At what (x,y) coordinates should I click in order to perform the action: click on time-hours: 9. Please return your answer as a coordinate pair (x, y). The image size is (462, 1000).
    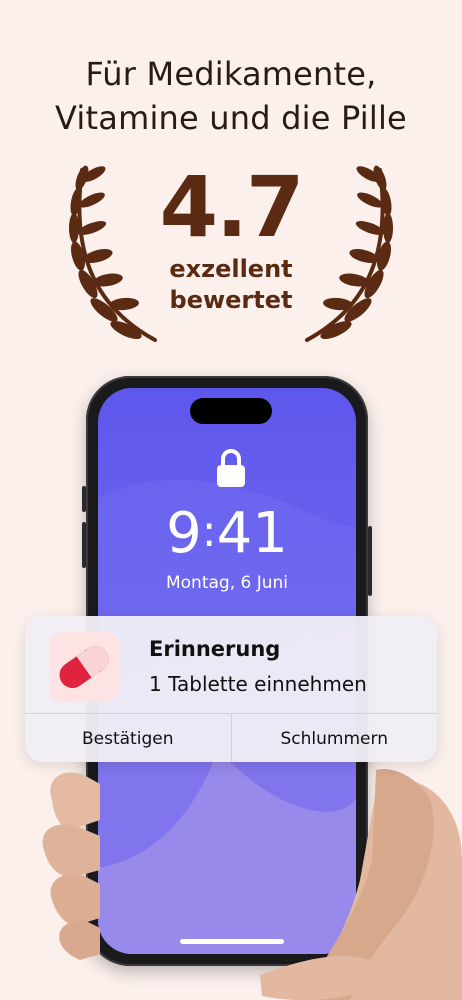
    Looking at the image, I should click on (184, 533).